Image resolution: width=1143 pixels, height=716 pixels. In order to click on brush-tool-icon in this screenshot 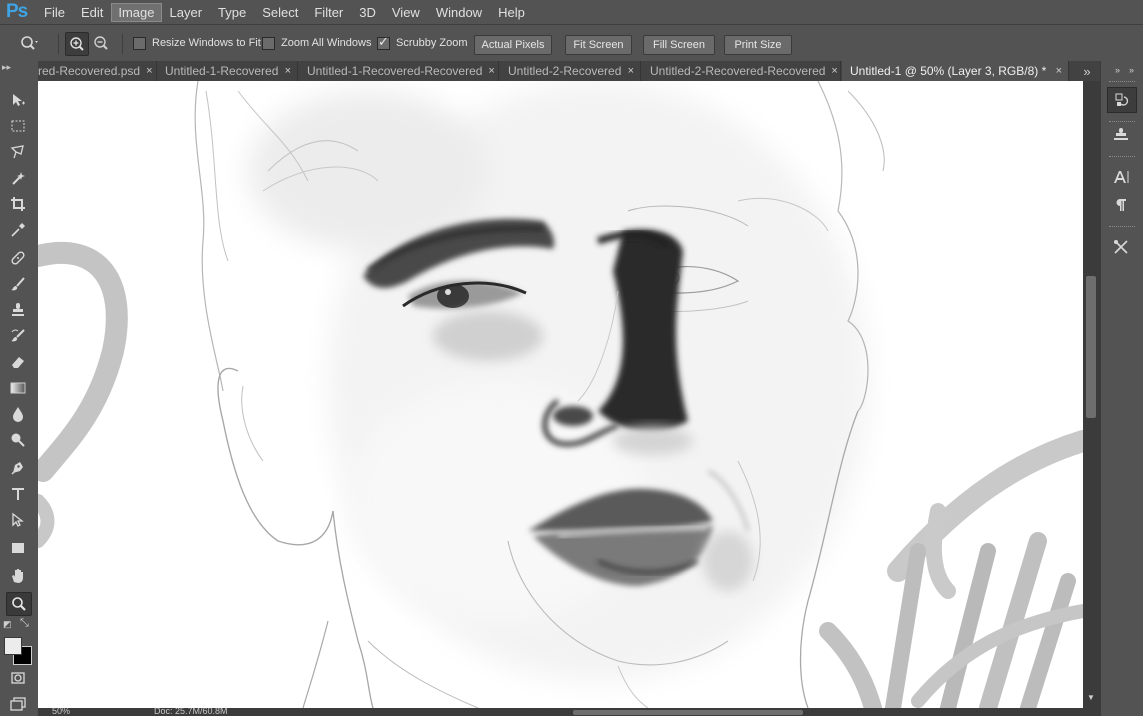, I will do `click(18, 284)`.